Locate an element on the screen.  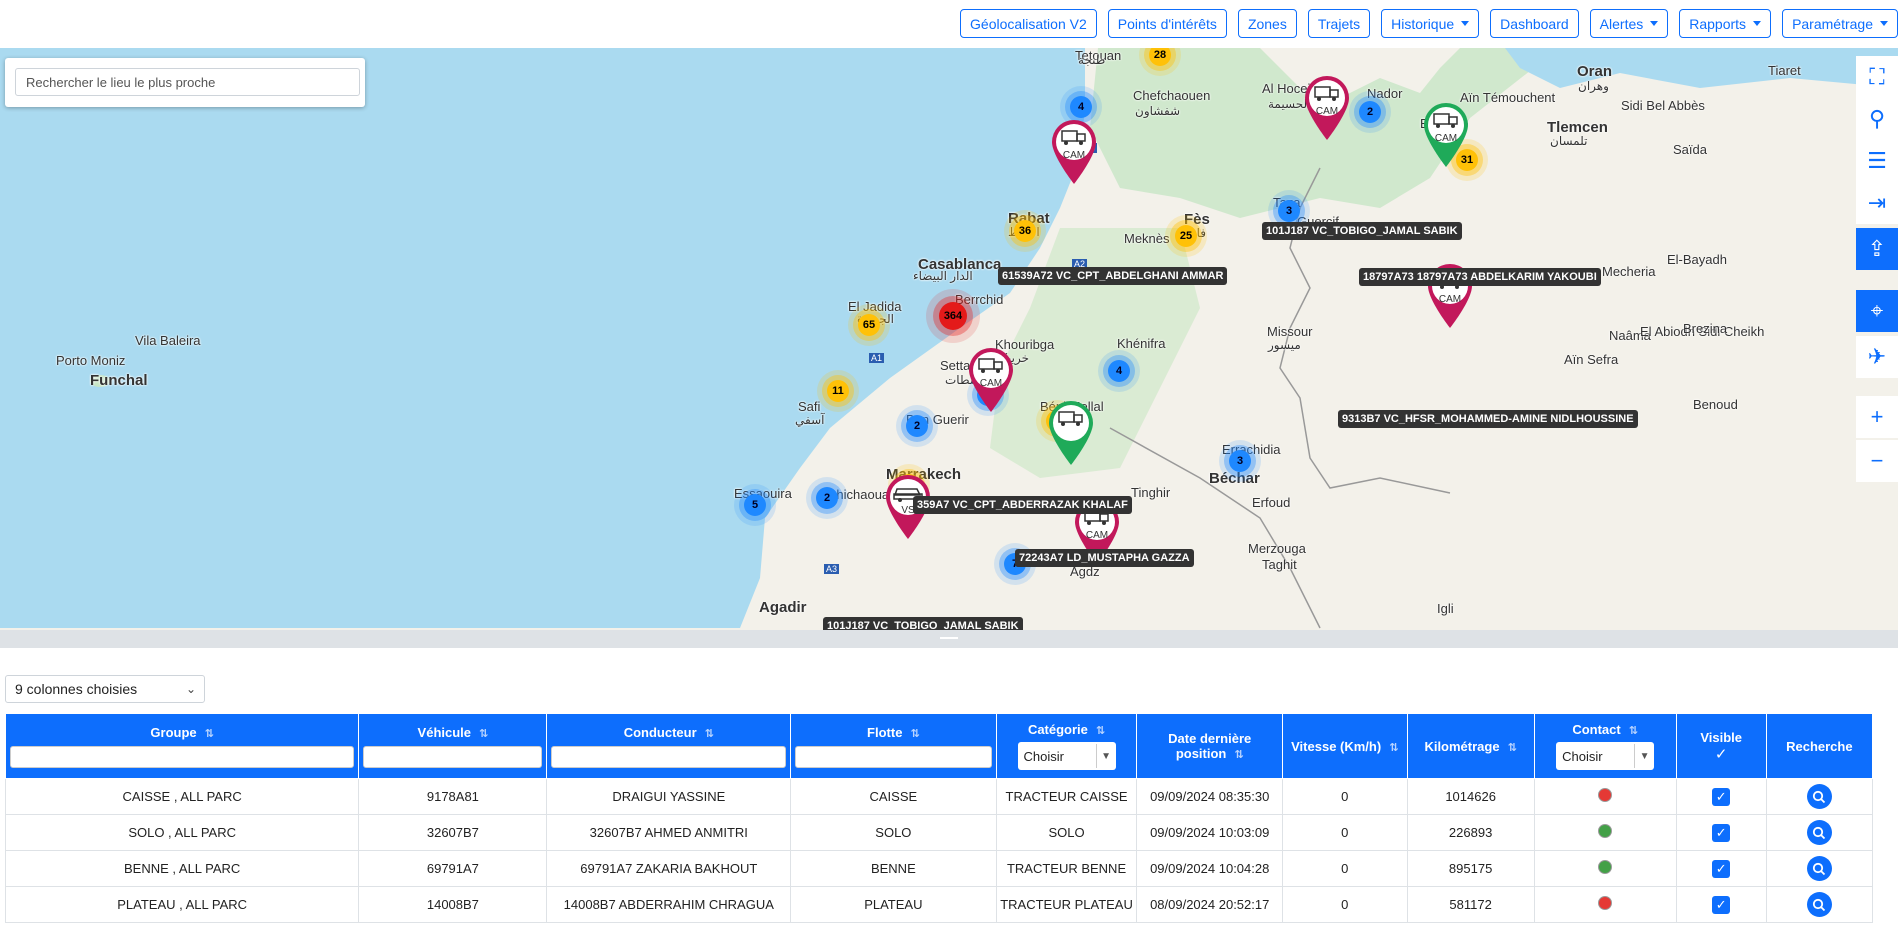
header-conducteur: Conducteur ⇅ is located at coordinates (669, 746).